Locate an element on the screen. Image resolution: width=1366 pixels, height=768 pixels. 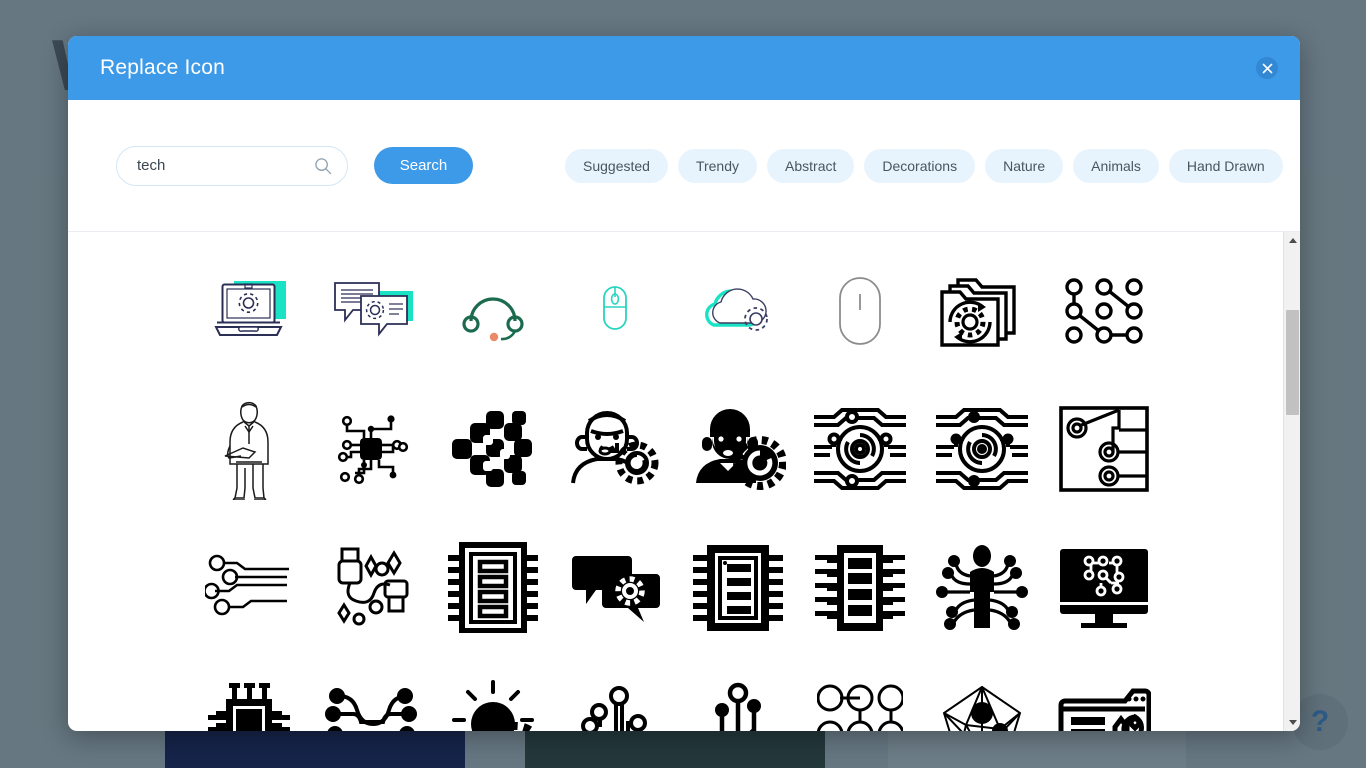
help-button: ? is located at coordinates (1320, 722).